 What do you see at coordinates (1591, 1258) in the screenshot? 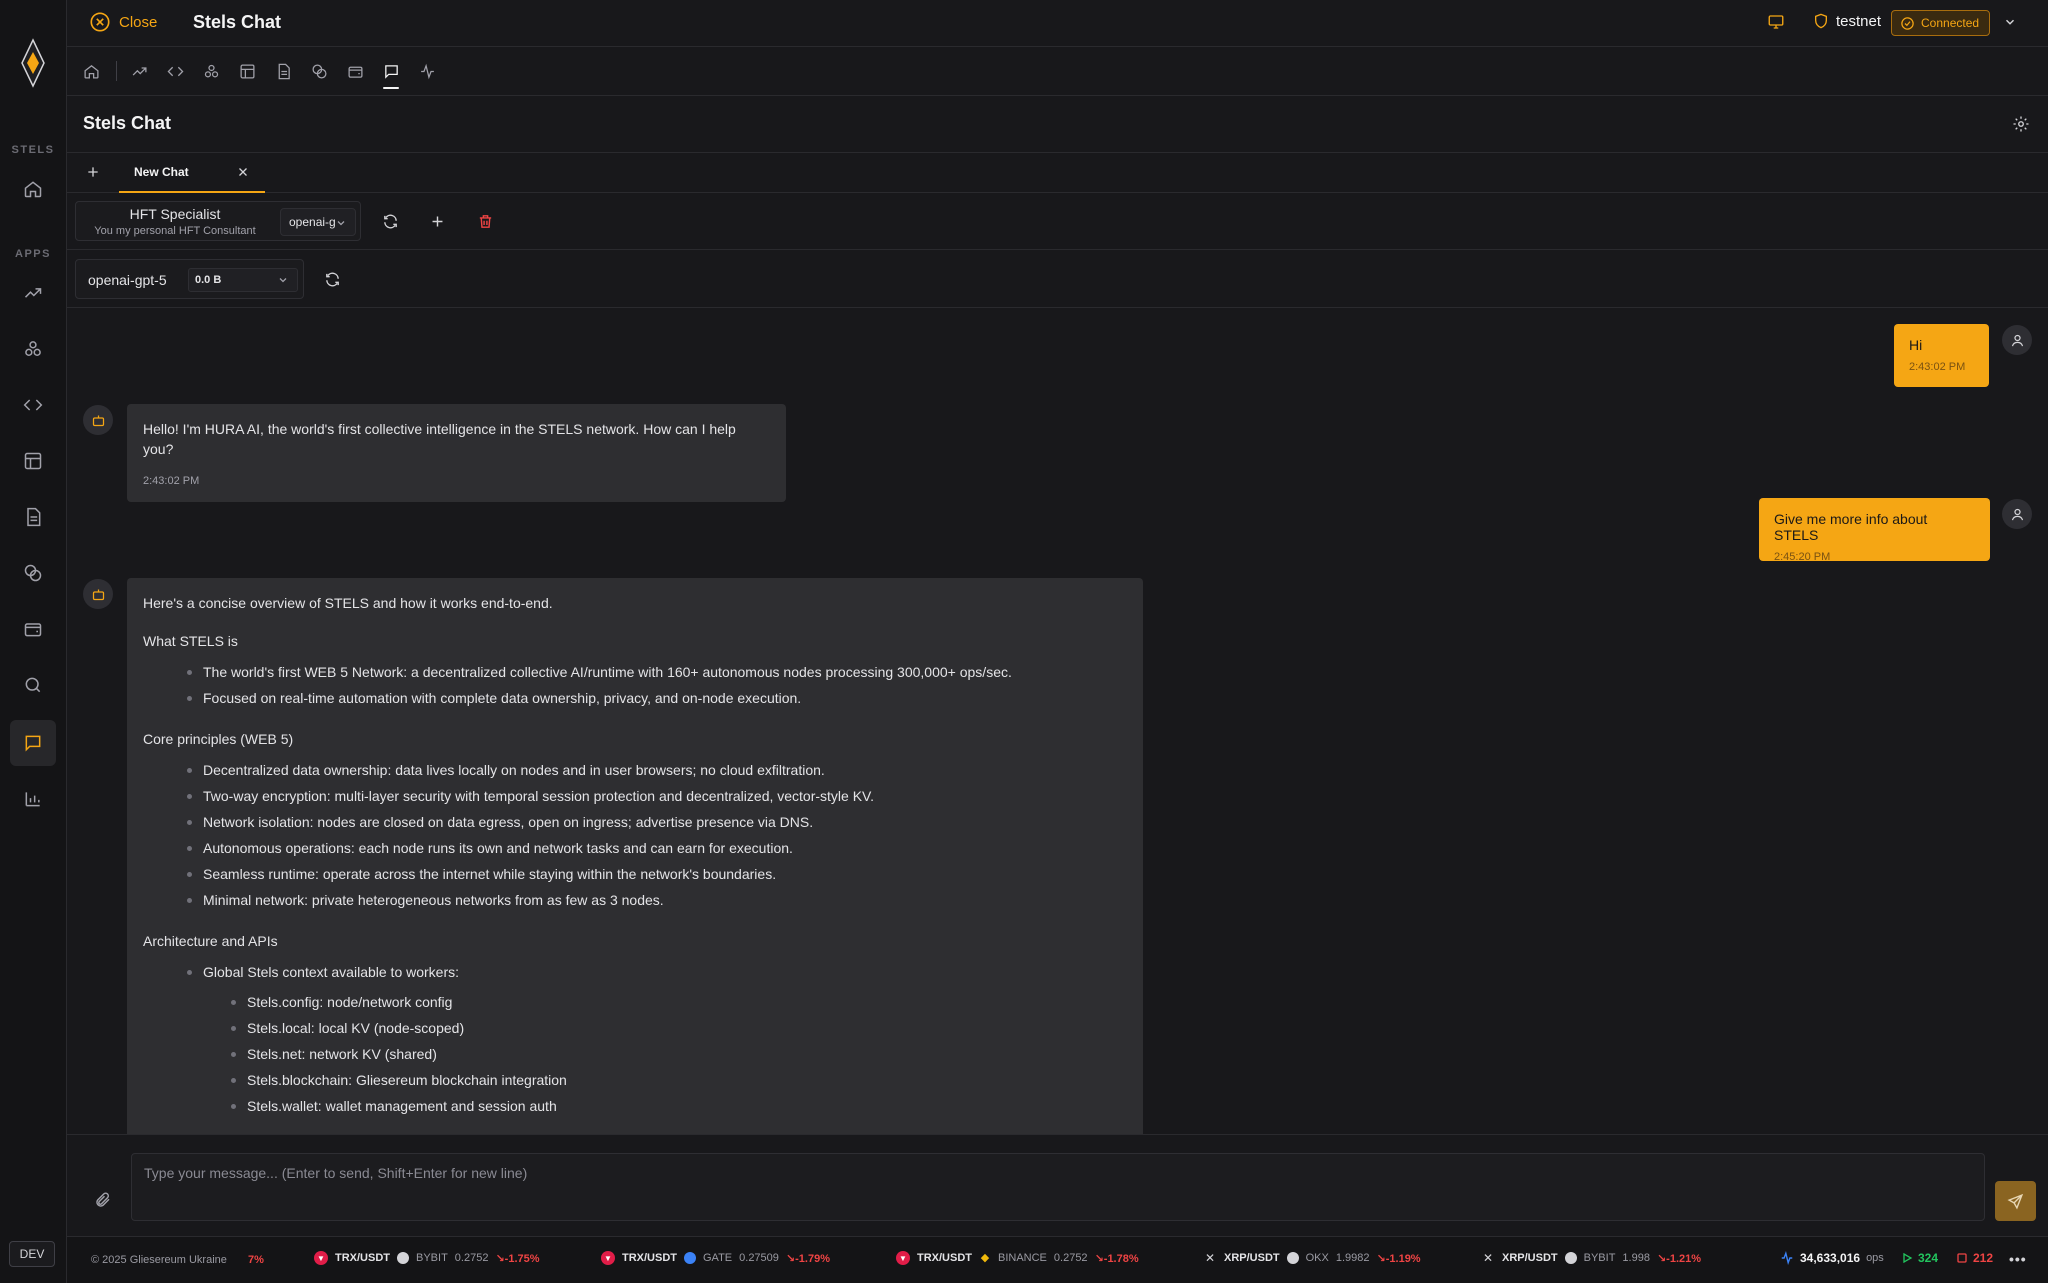
I see `ticker-item: ✕ XRP/USDT BYBIT 1.998 ↘-1.21%` at bounding box center [1591, 1258].